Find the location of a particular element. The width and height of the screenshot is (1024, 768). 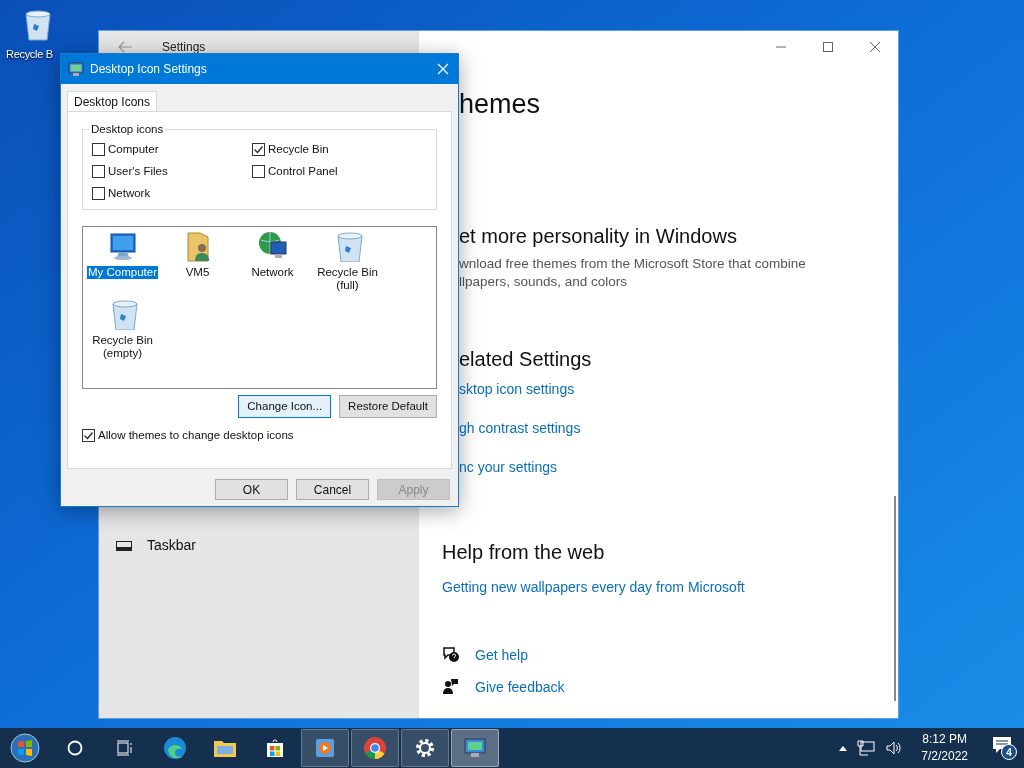

dialog-button: Restore Default is located at coordinates (388, 406).